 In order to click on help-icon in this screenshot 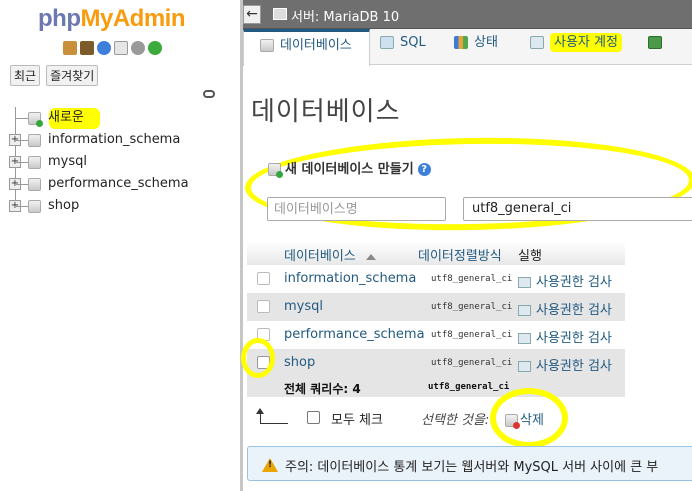, I will do `click(104, 48)`.